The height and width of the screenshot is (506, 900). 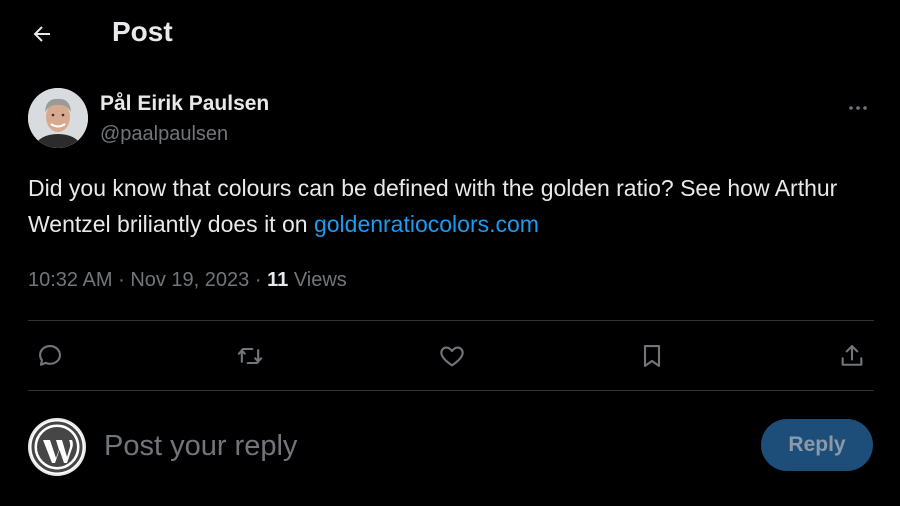 I want to click on reply-action-button, so click(x=50, y=356).